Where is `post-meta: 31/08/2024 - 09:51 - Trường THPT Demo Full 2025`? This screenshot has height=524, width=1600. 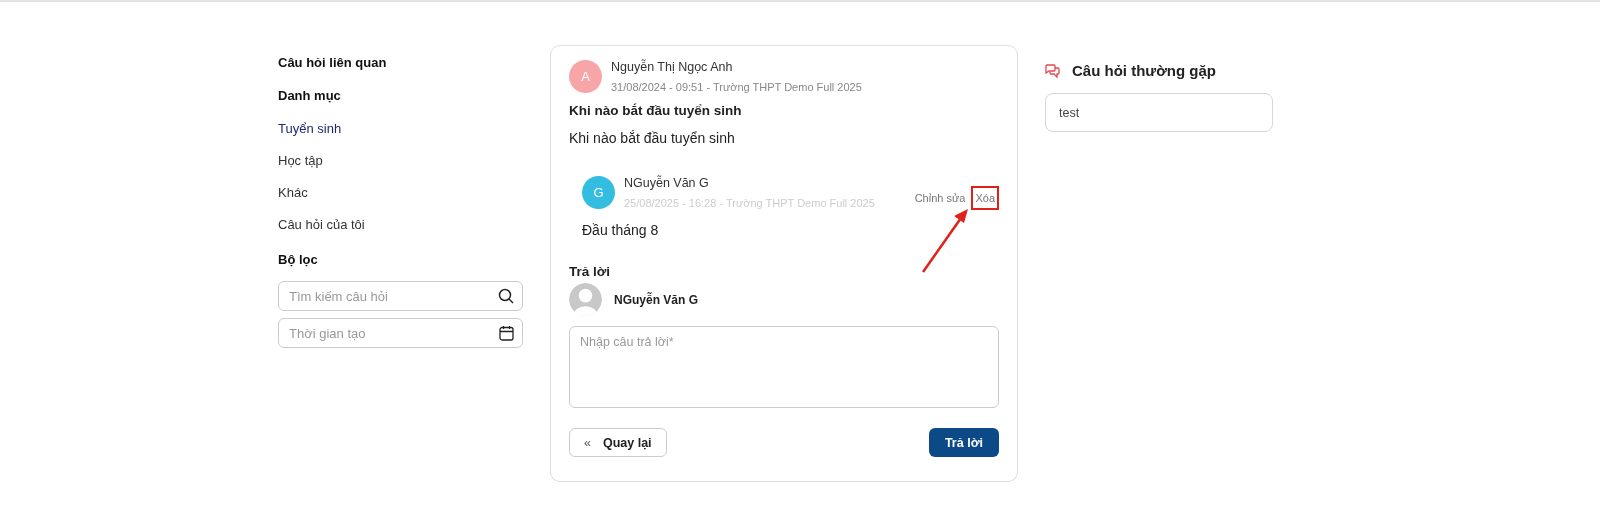 post-meta: 31/08/2024 - 09:51 - Trường THPT Demo Full 2025 is located at coordinates (736, 87).